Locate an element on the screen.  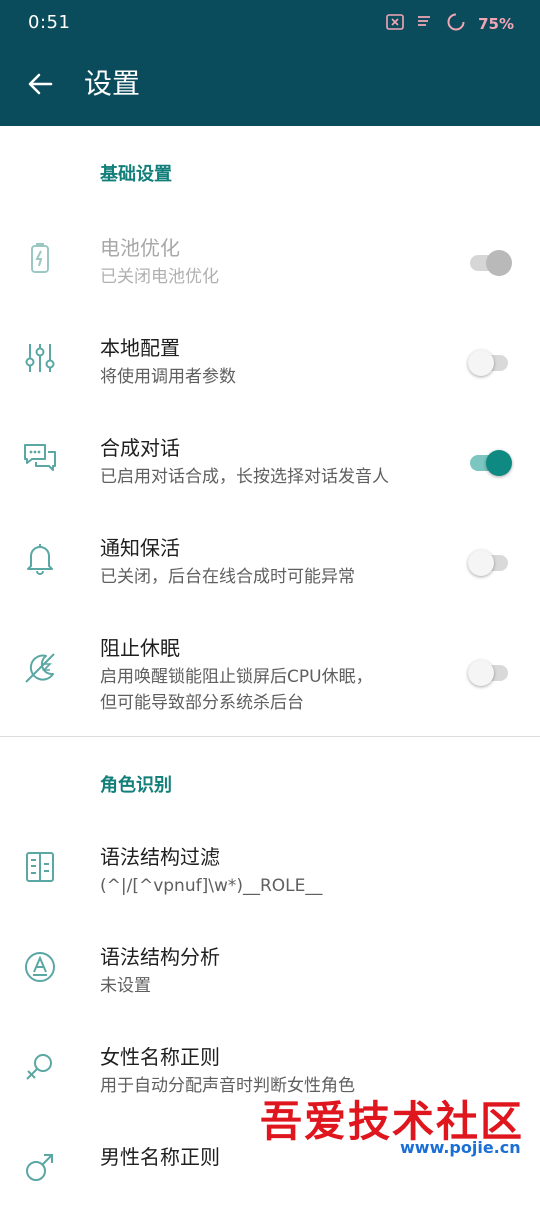
app-bar: 设置 is located at coordinates (270, 87).